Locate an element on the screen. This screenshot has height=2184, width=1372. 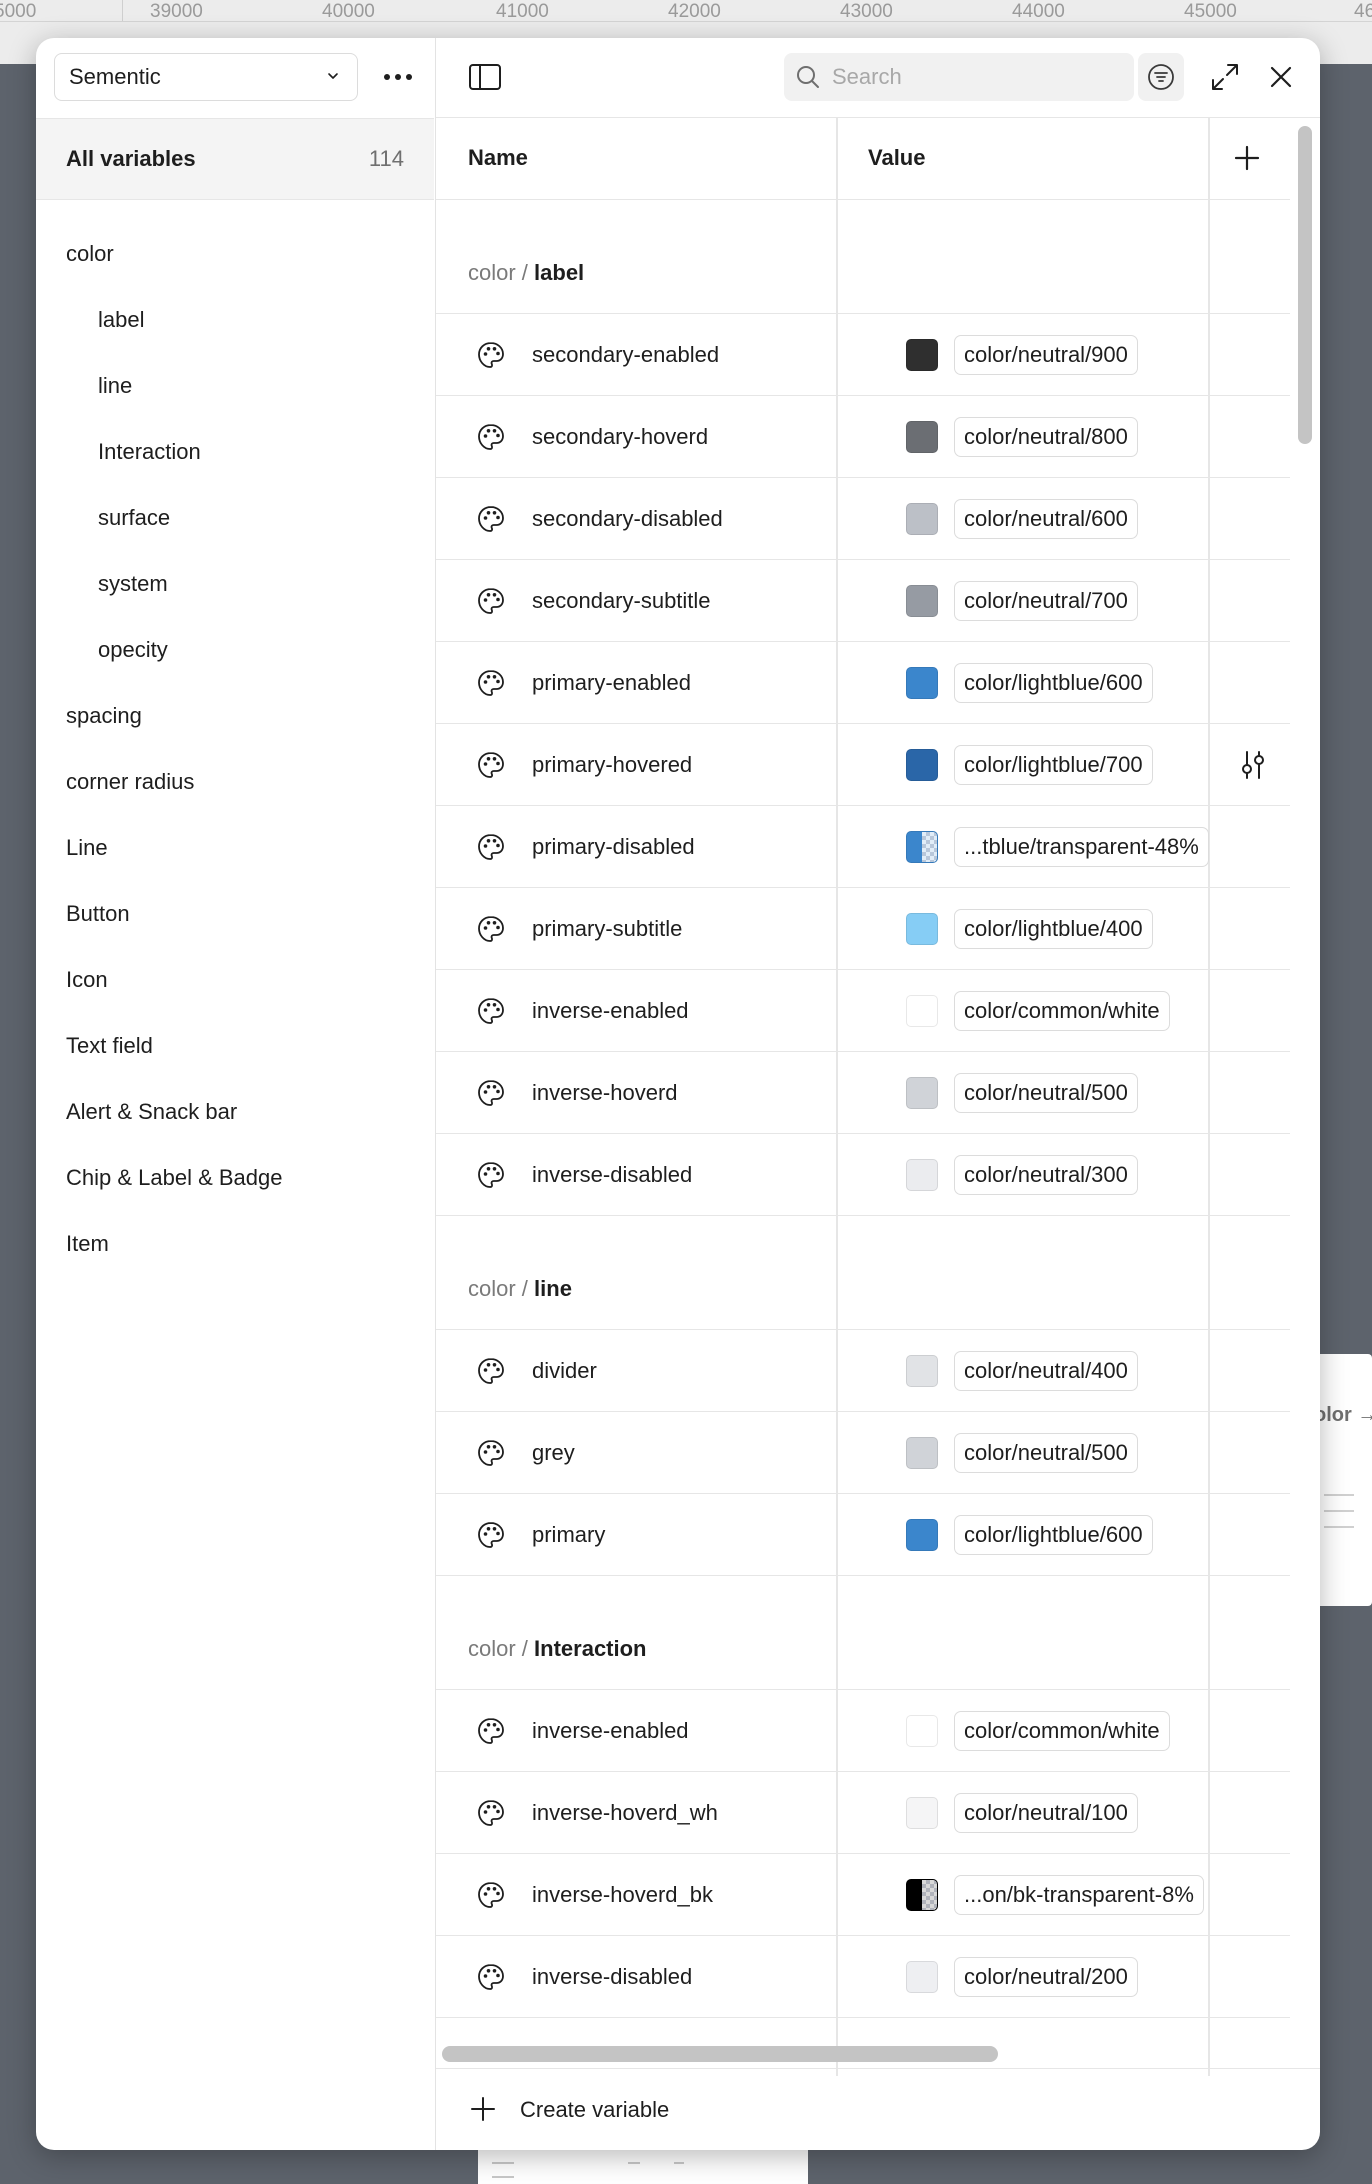
variable-name: inverse-hoverd_wh is located at coordinates (625, 1813).